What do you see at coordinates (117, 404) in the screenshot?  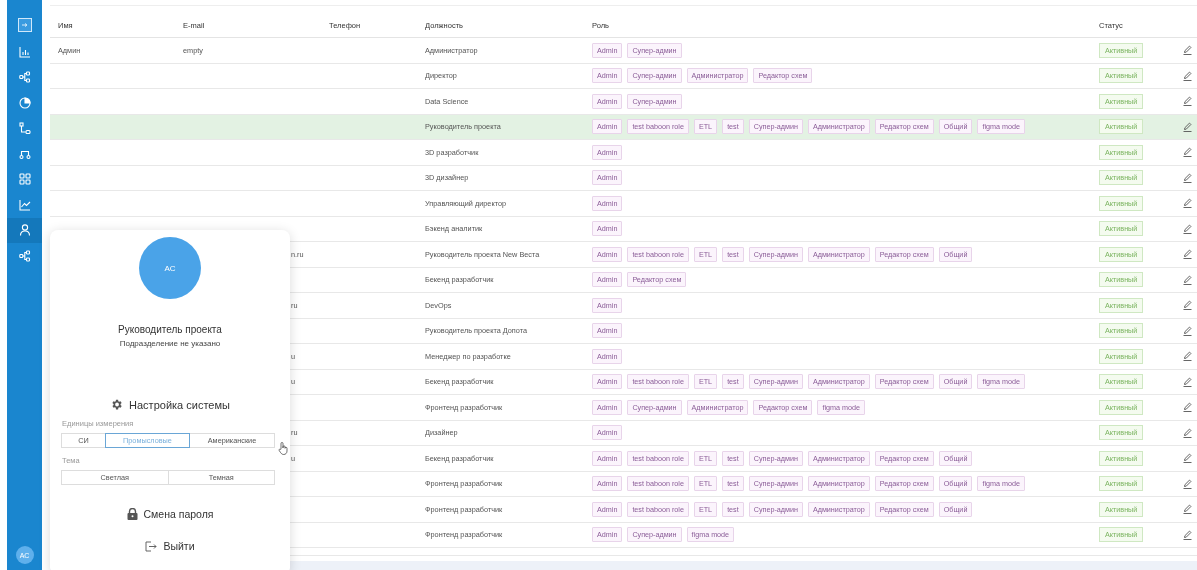 I see `settings-icon` at bounding box center [117, 404].